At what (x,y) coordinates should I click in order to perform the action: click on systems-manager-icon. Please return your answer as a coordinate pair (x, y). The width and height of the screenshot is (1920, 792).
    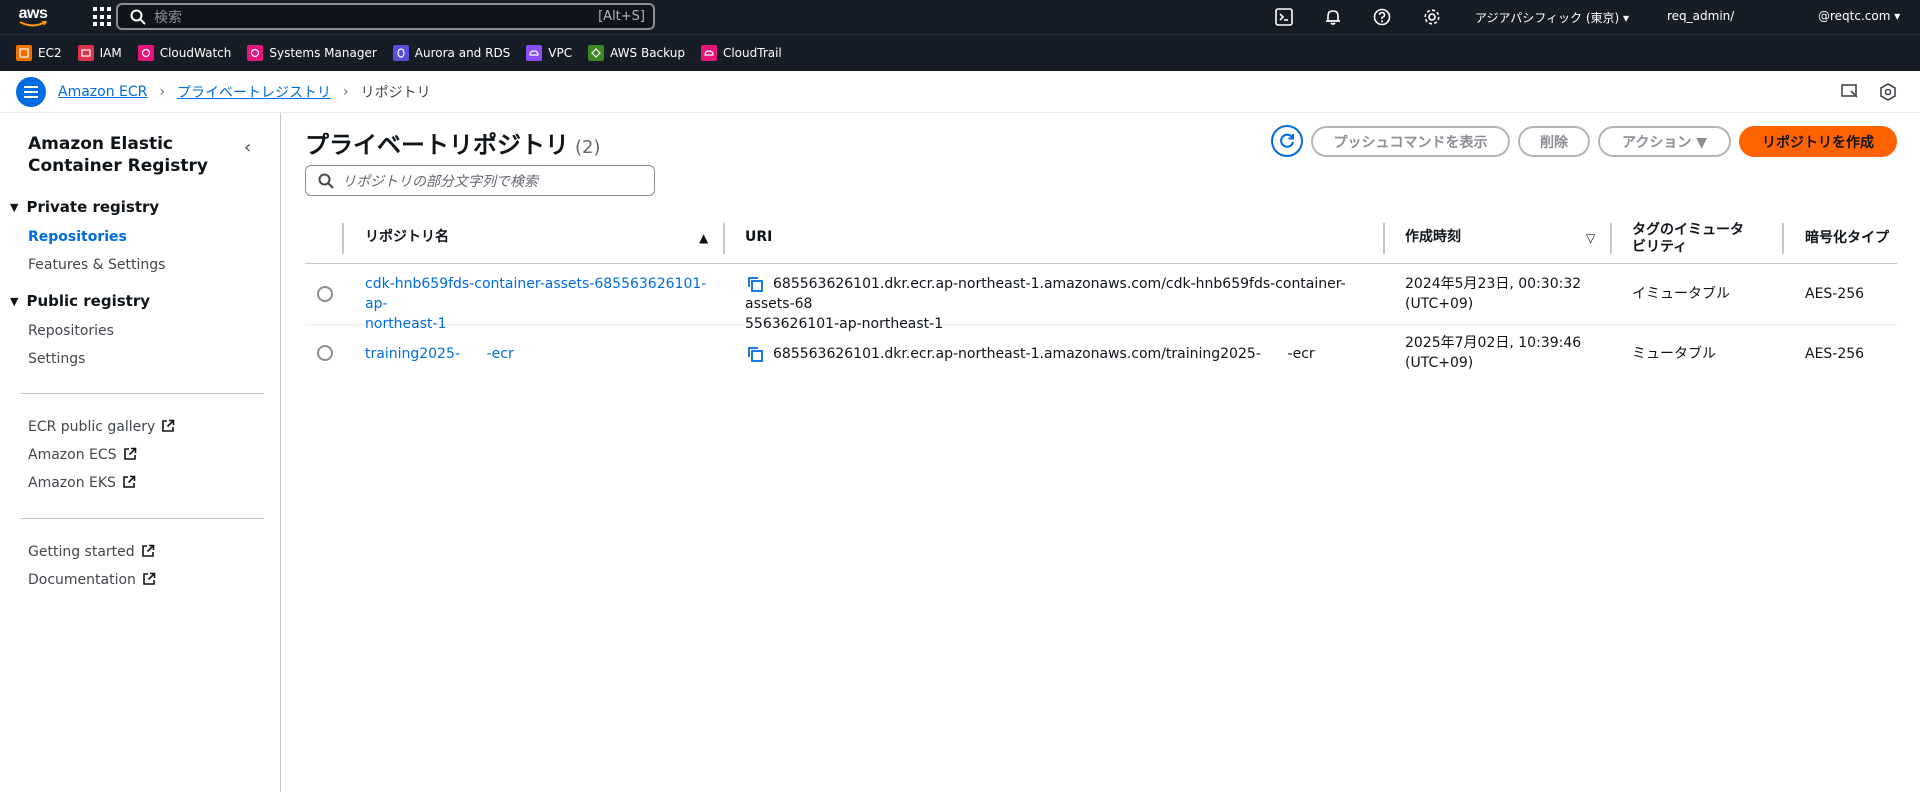
    Looking at the image, I should click on (255, 53).